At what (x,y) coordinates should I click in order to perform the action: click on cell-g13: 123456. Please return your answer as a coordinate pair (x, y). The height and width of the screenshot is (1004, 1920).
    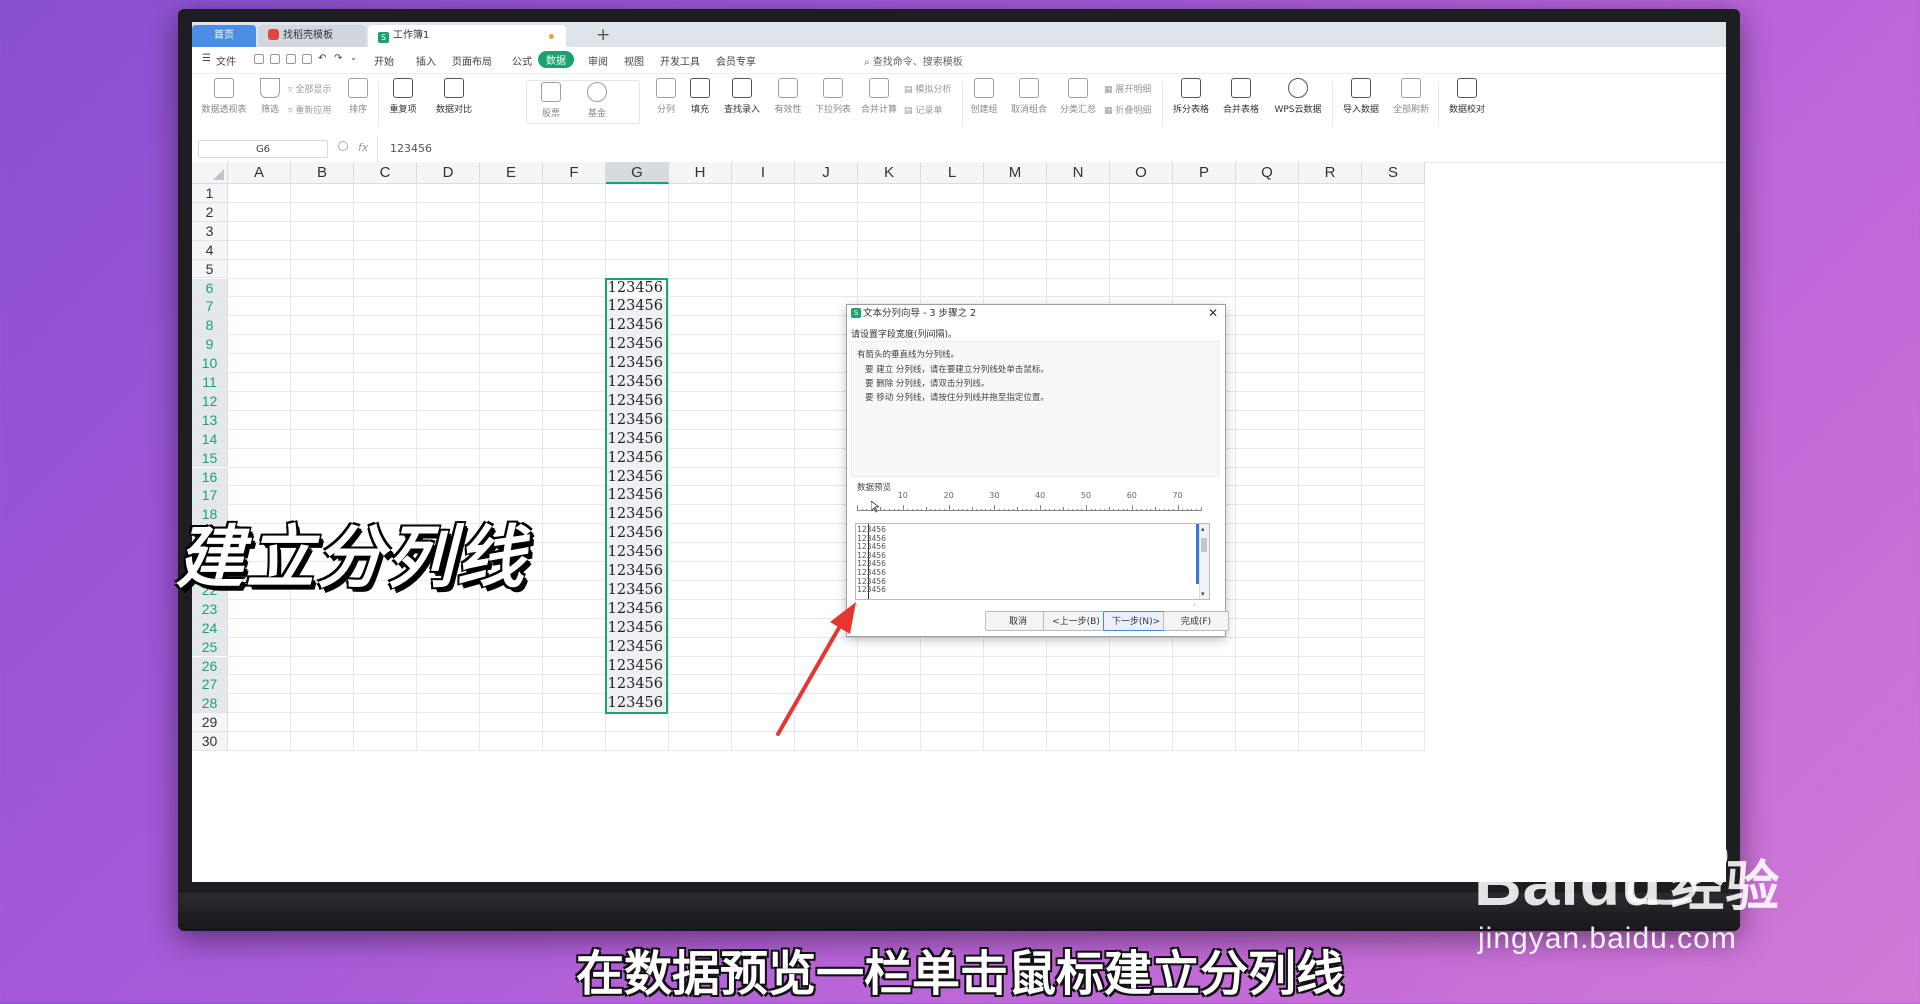
    Looking at the image, I should click on (636, 420).